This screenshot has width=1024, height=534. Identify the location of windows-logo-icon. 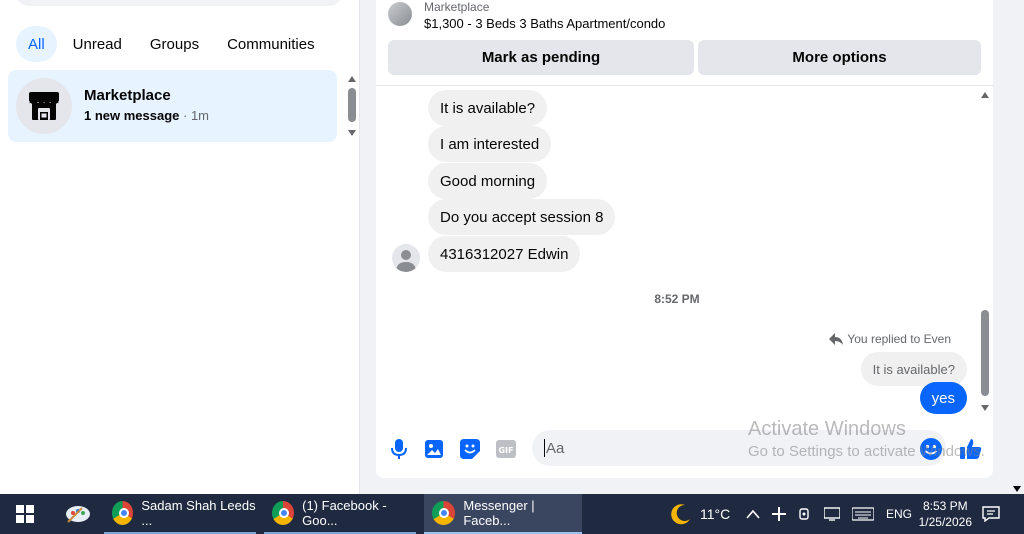
(25, 514).